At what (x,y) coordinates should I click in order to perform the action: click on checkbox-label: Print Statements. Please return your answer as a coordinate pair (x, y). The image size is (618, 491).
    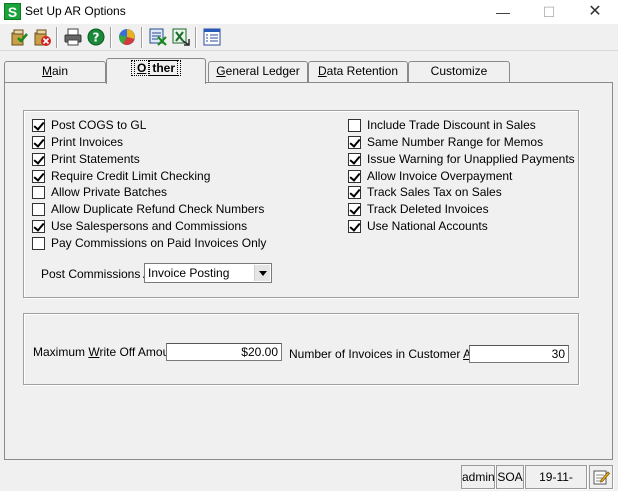
    Looking at the image, I should click on (95, 159).